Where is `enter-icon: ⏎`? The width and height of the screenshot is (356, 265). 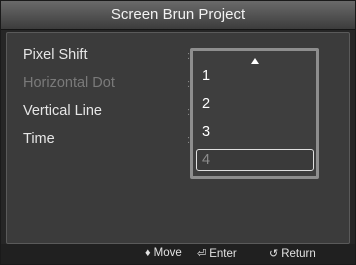
enter-icon: ⏎ is located at coordinates (202, 254).